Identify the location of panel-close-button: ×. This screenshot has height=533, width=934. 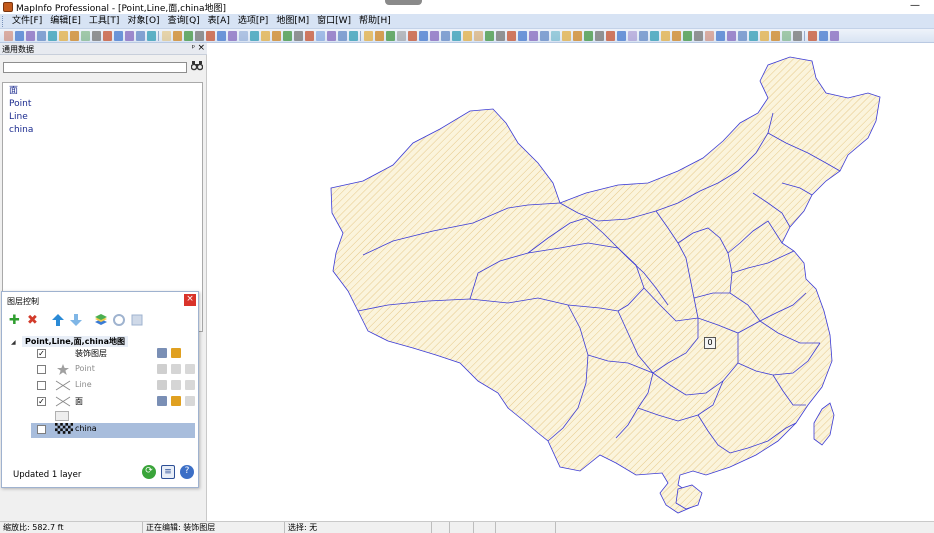
(201, 48).